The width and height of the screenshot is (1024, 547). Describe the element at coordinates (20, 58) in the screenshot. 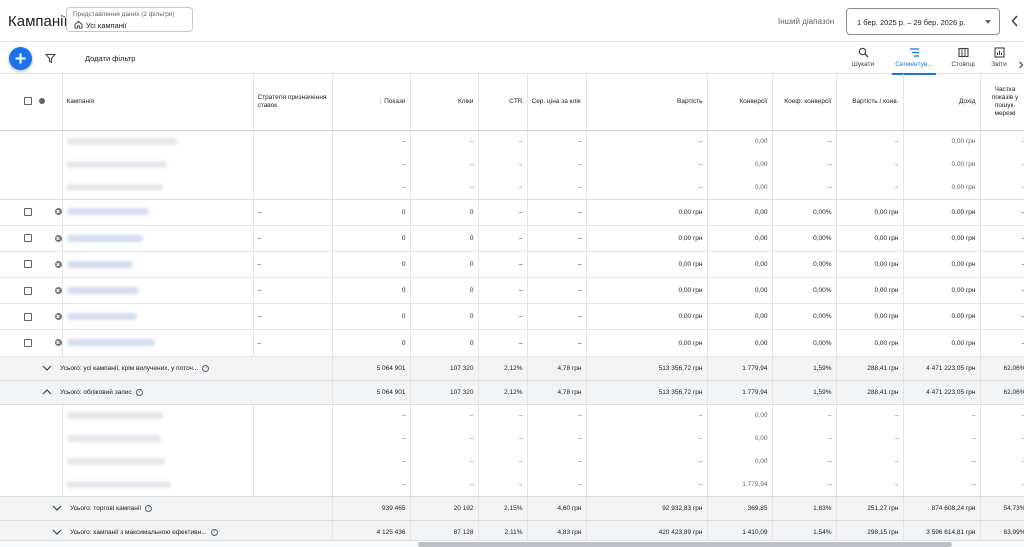

I see `add-campaign-button` at that location.